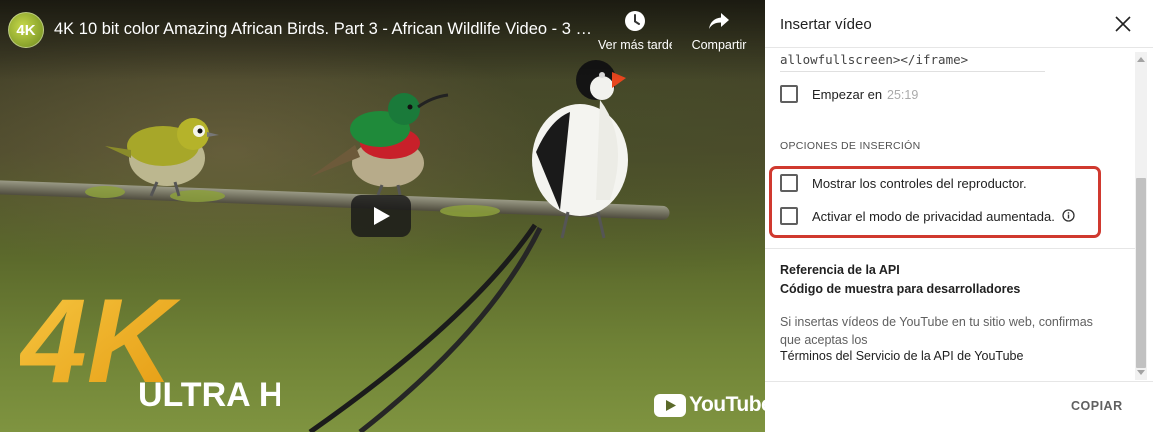 This screenshot has height=435, width=1153. Describe the element at coordinates (789, 216) in the screenshot. I see `privacy-mode-checkbox` at that location.